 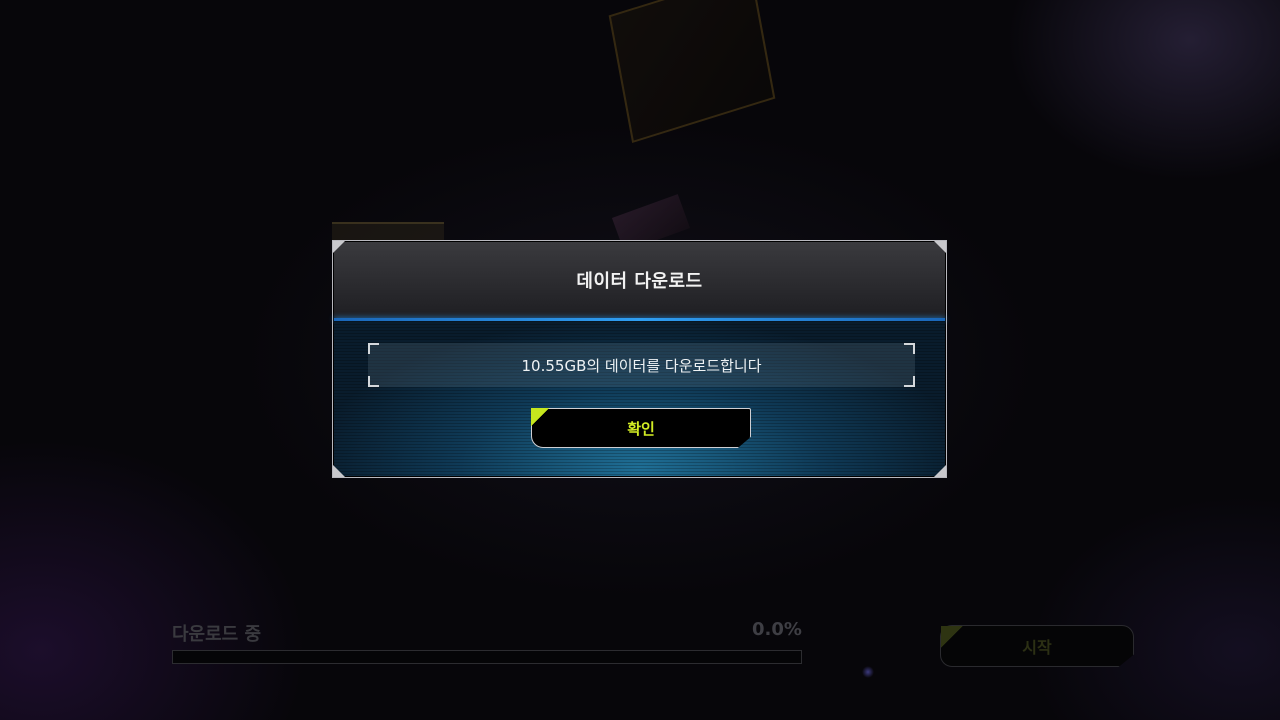 I want to click on dialog-title: 데이터 다운로드, so click(x=639, y=281).